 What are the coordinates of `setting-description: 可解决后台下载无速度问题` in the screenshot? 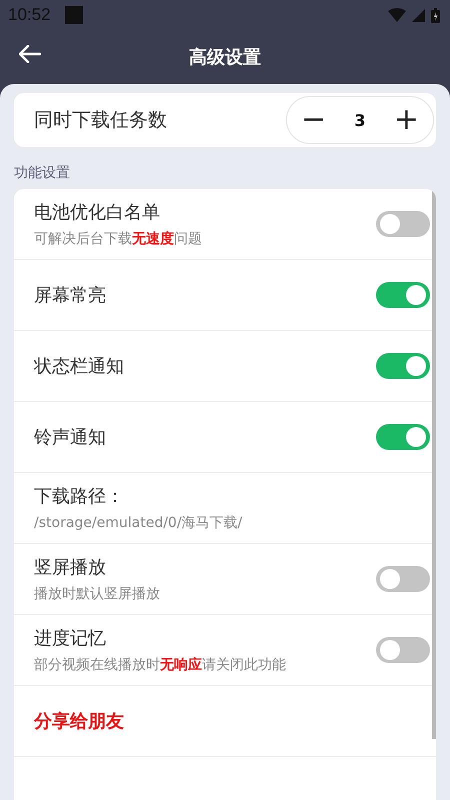 It's located at (118, 239).